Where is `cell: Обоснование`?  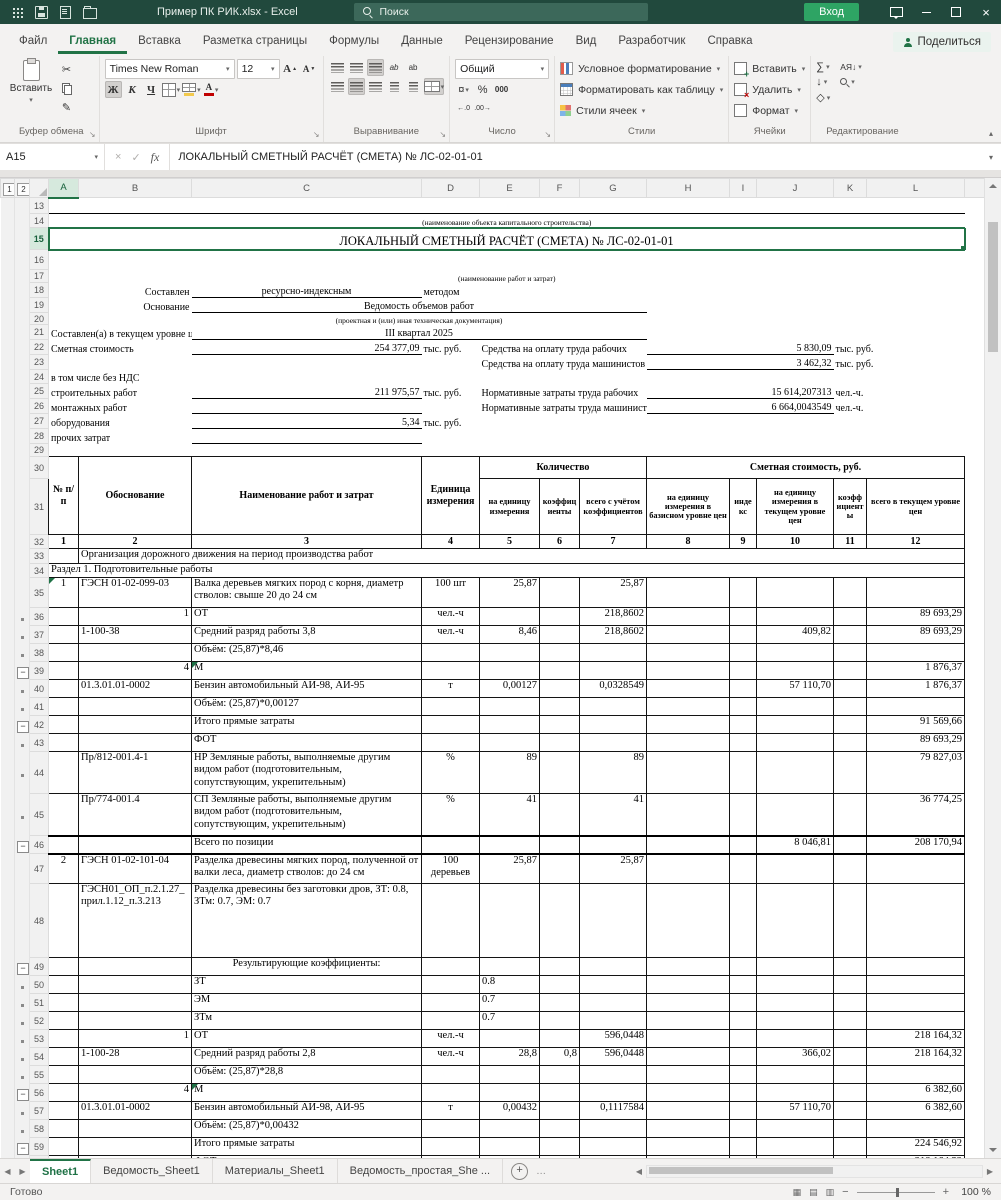
cell: Обоснование is located at coordinates (135, 495).